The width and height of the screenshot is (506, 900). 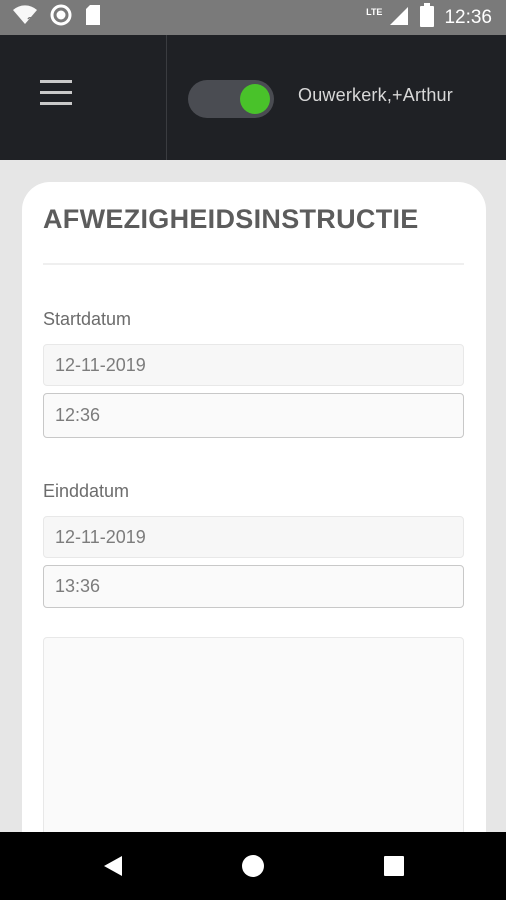 What do you see at coordinates (253, 17) in the screenshot?
I see `status-bar: ? LTE 12:36` at bounding box center [253, 17].